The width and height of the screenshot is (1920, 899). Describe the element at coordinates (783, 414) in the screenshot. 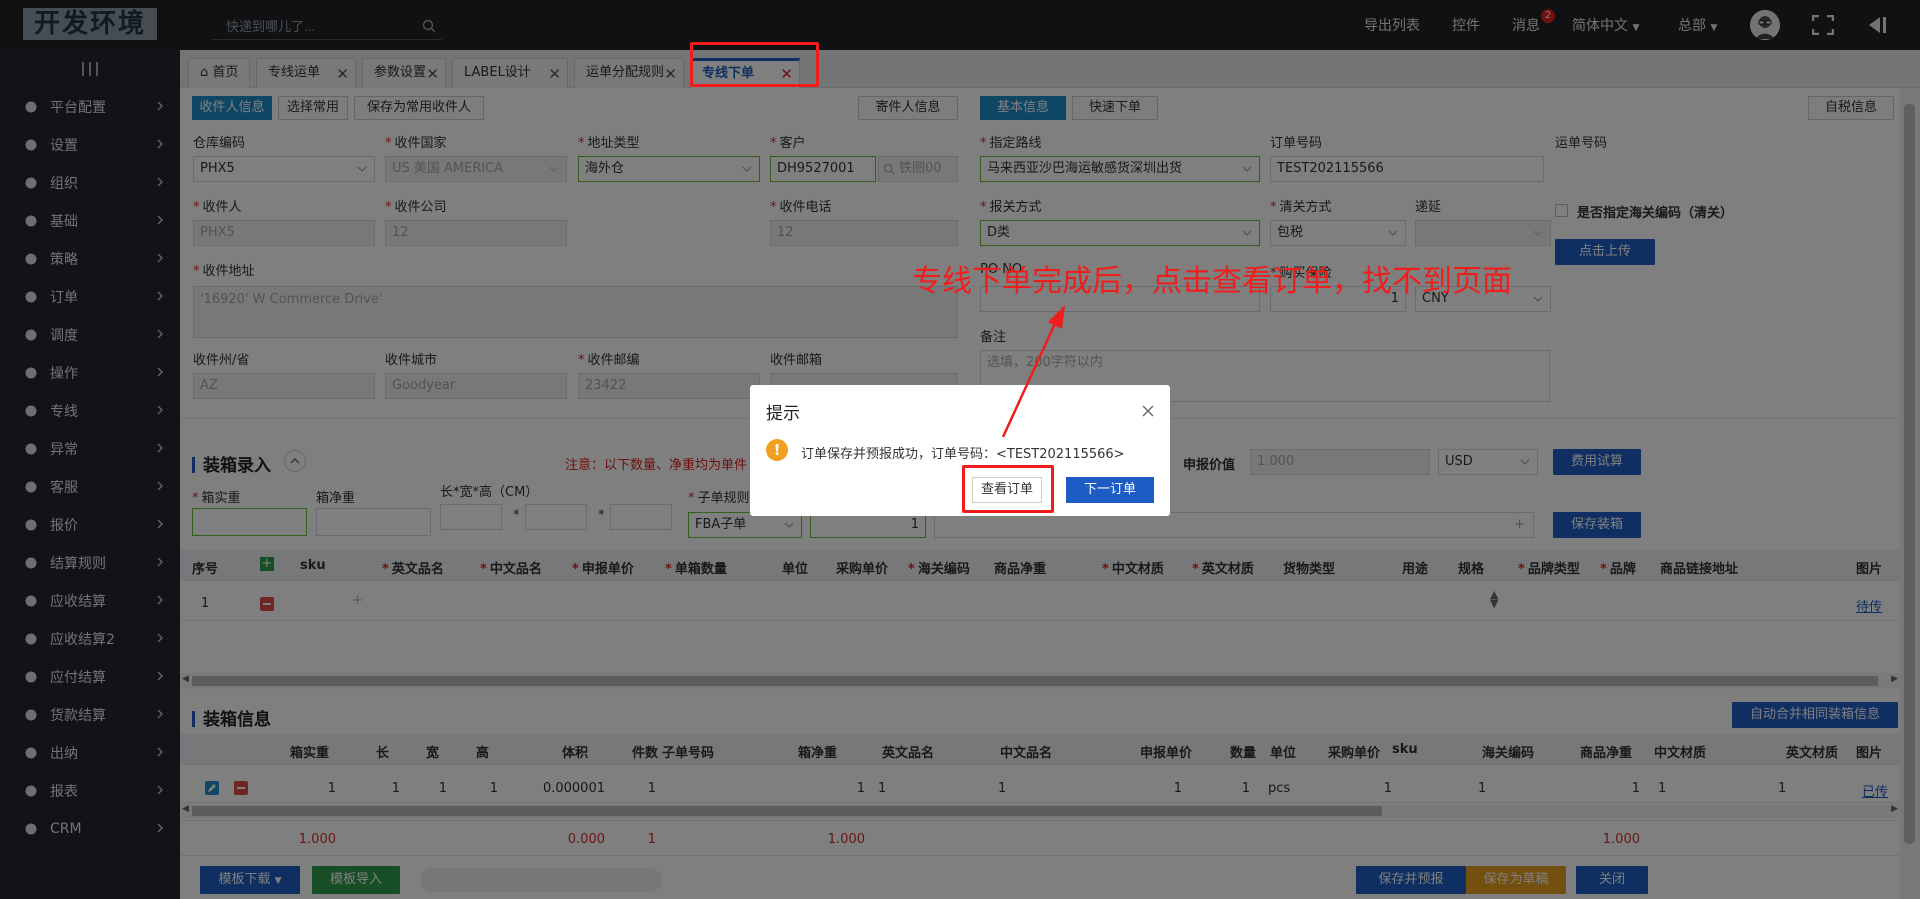

I see `dialog-title: 提示` at that location.